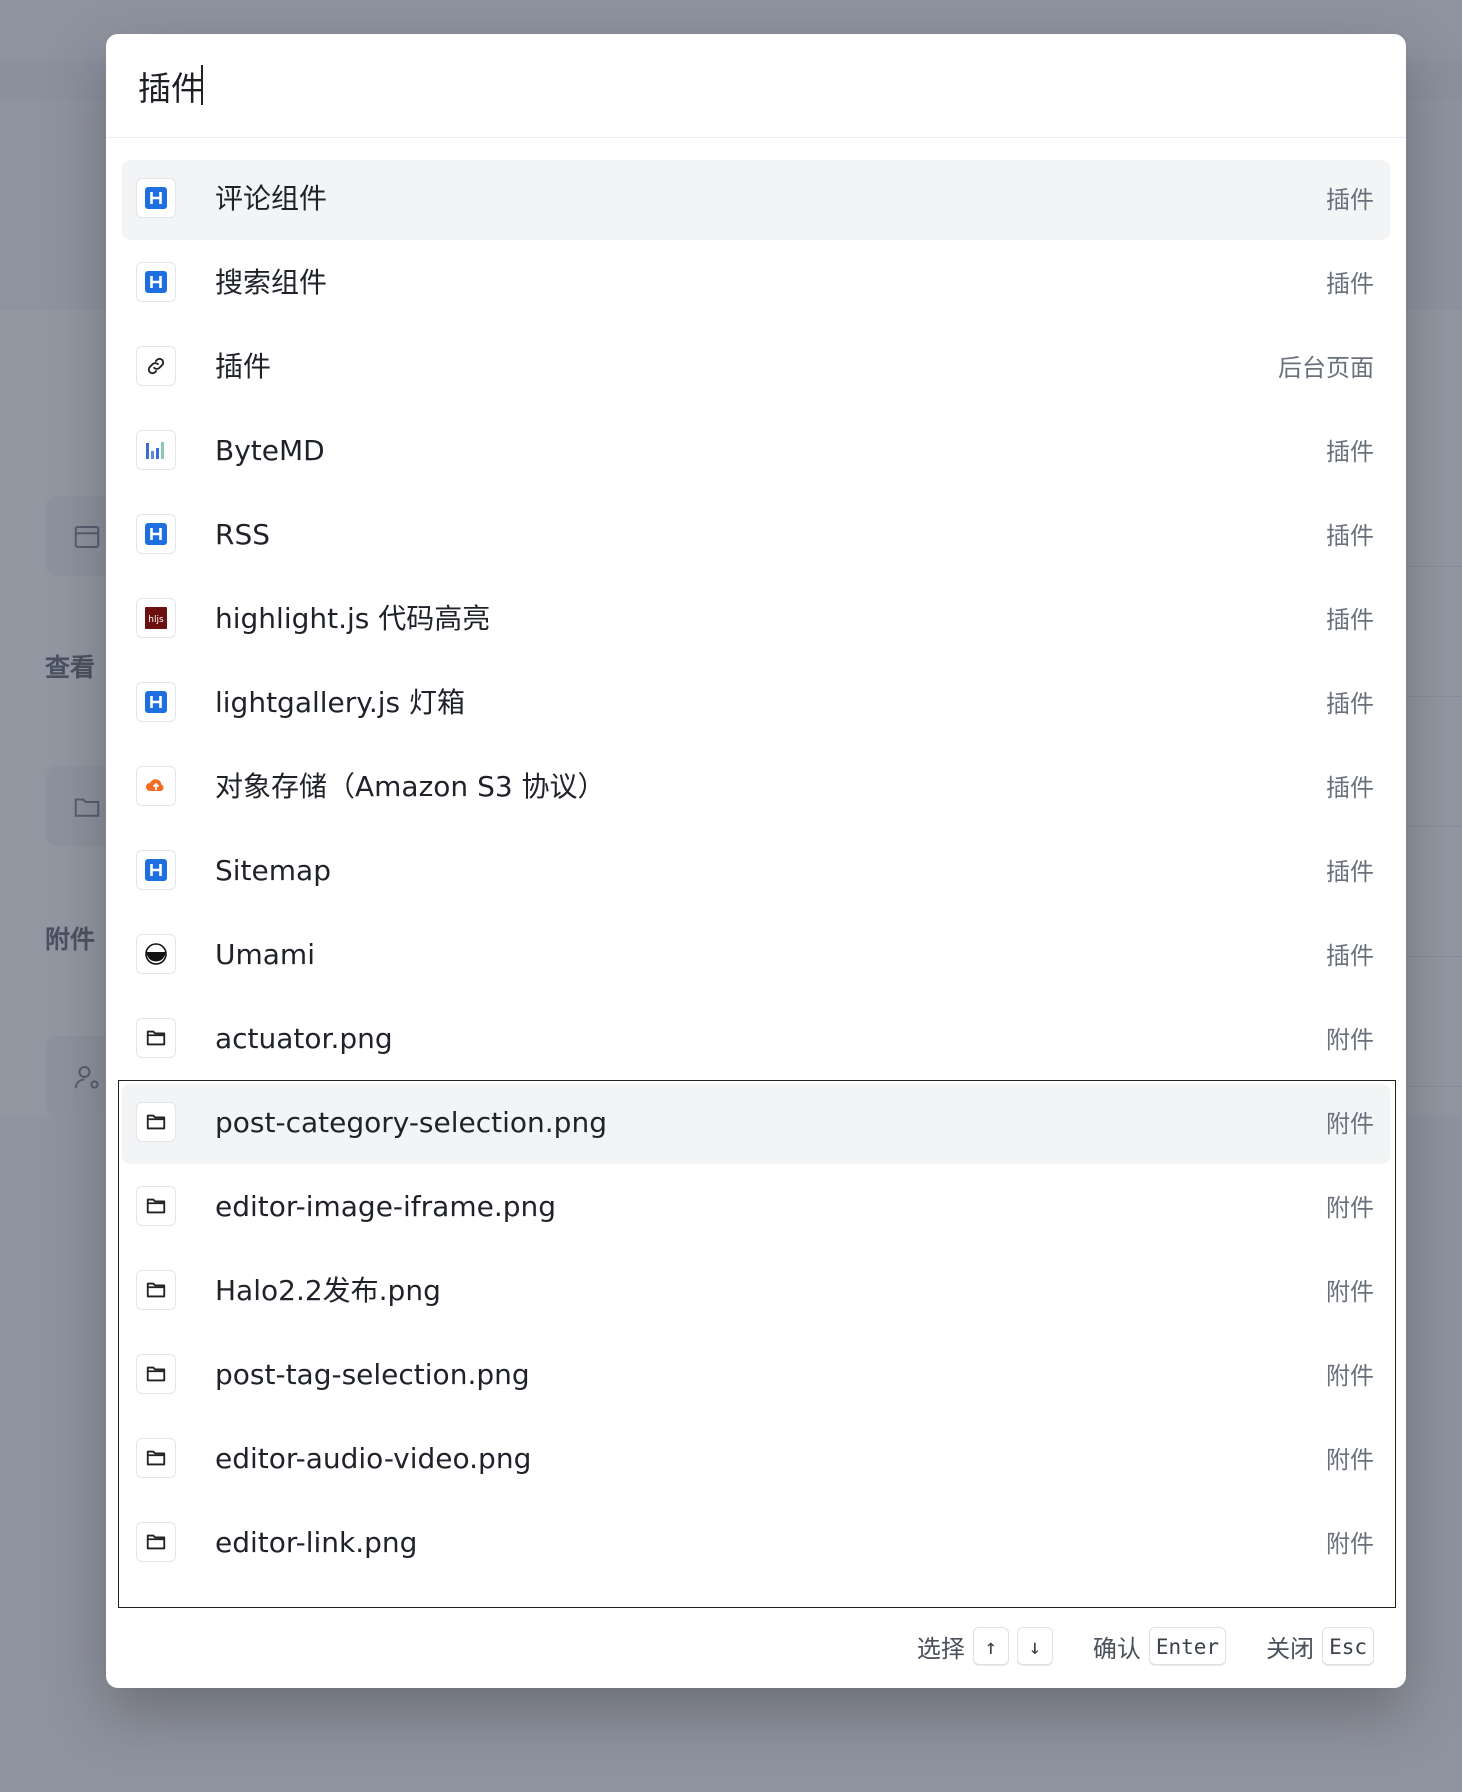  I want to click on result-item: editor-audio-video.png 附件, so click(756, 1460).